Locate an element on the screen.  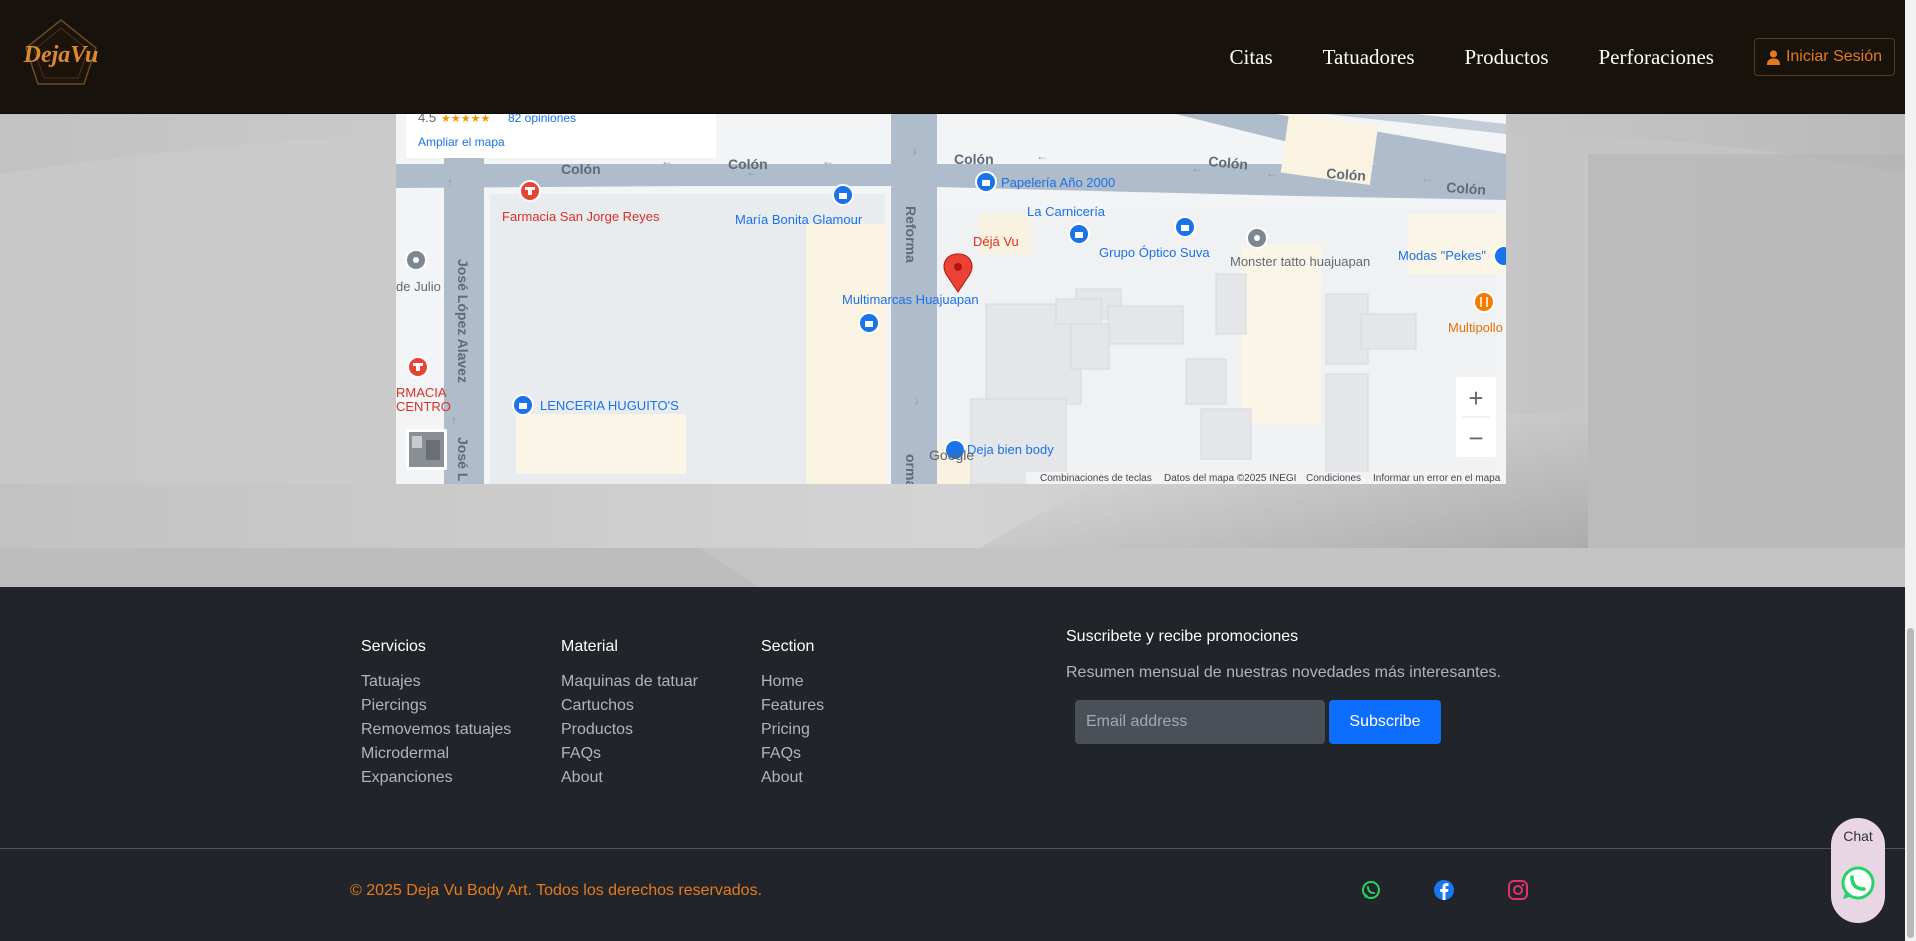
map-shortcuts-link: Combinaciones de teclas is located at coordinates (1096, 478).